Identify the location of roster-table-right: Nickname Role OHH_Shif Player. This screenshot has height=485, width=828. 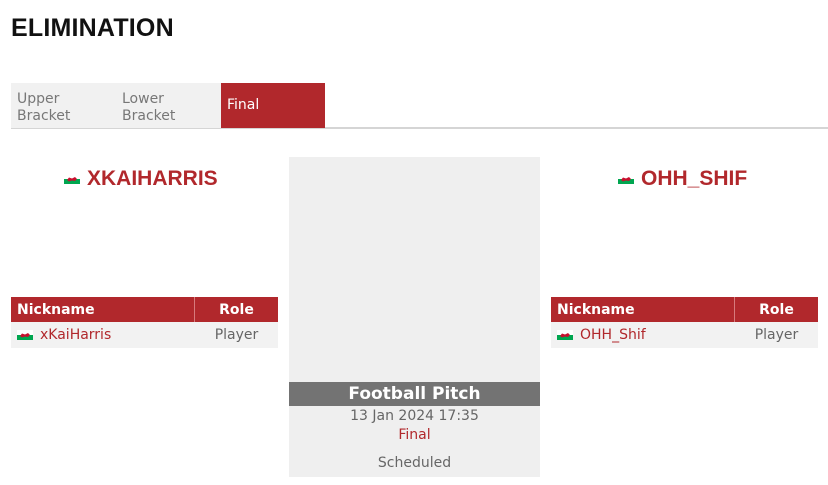
(684, 322).